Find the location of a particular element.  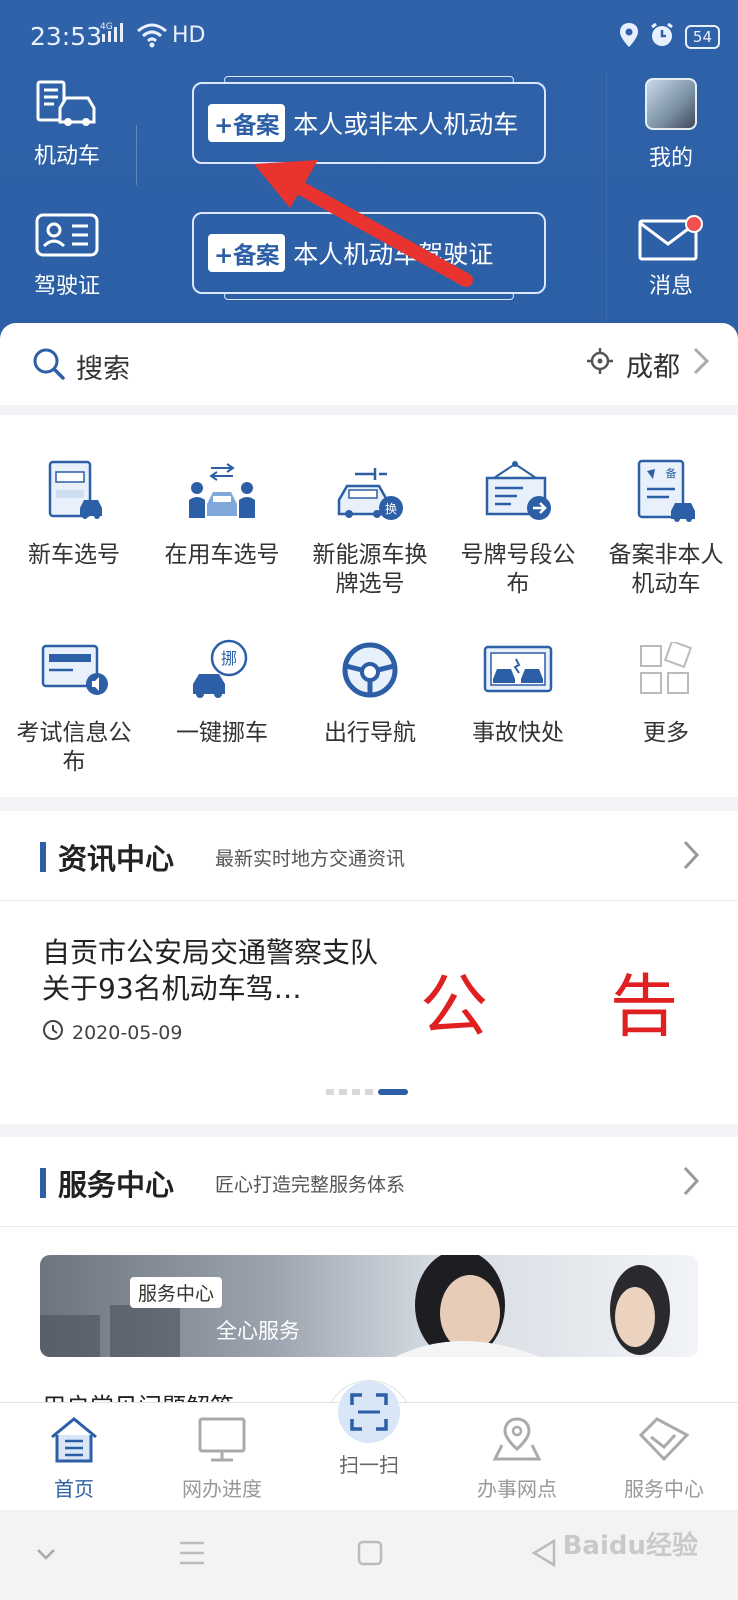

date-text: 2020-05-09 is located at coordinates (127, 1032).